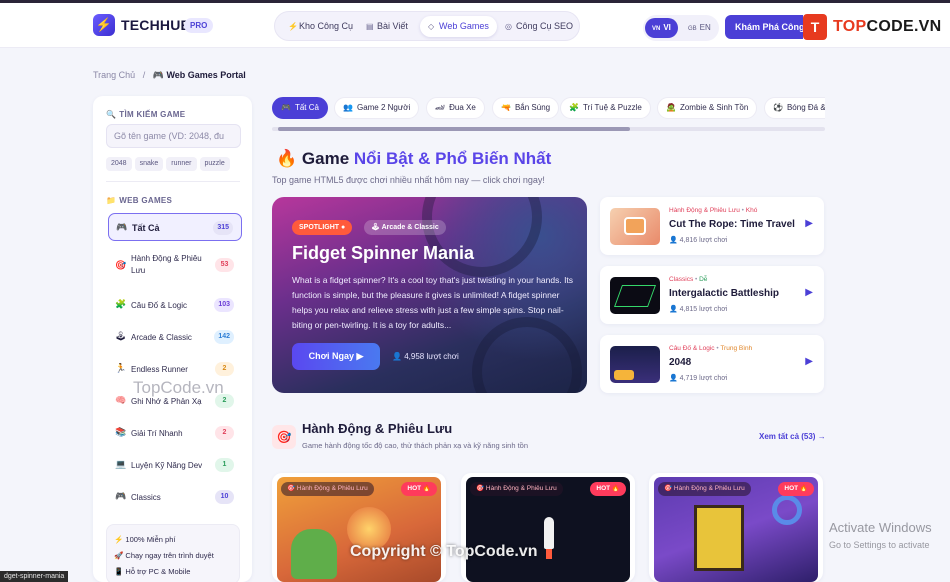 This screenshot has height=582, width=950. I want to click on game-difficulty: Dễ, so click(703, 279).